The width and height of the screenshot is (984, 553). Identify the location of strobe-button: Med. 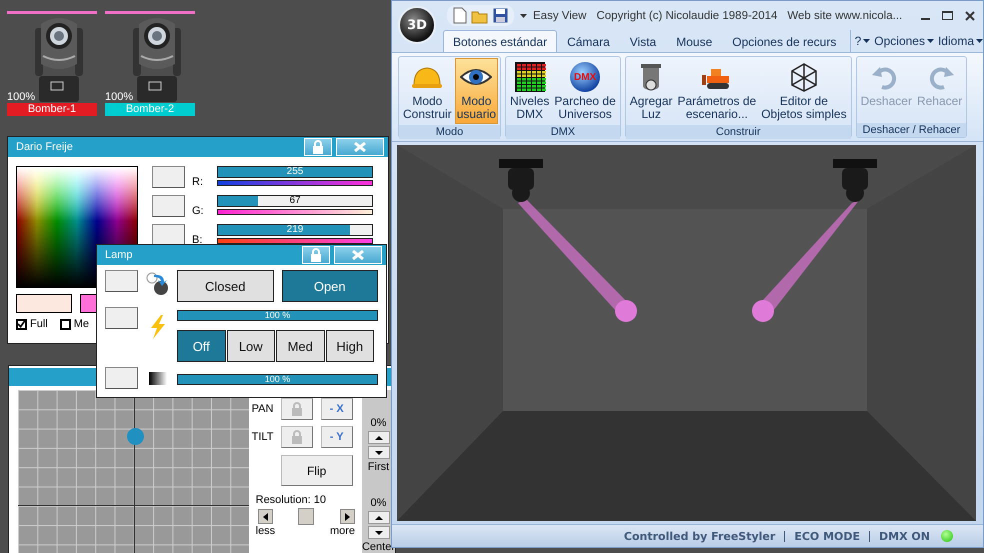
(300, 346).